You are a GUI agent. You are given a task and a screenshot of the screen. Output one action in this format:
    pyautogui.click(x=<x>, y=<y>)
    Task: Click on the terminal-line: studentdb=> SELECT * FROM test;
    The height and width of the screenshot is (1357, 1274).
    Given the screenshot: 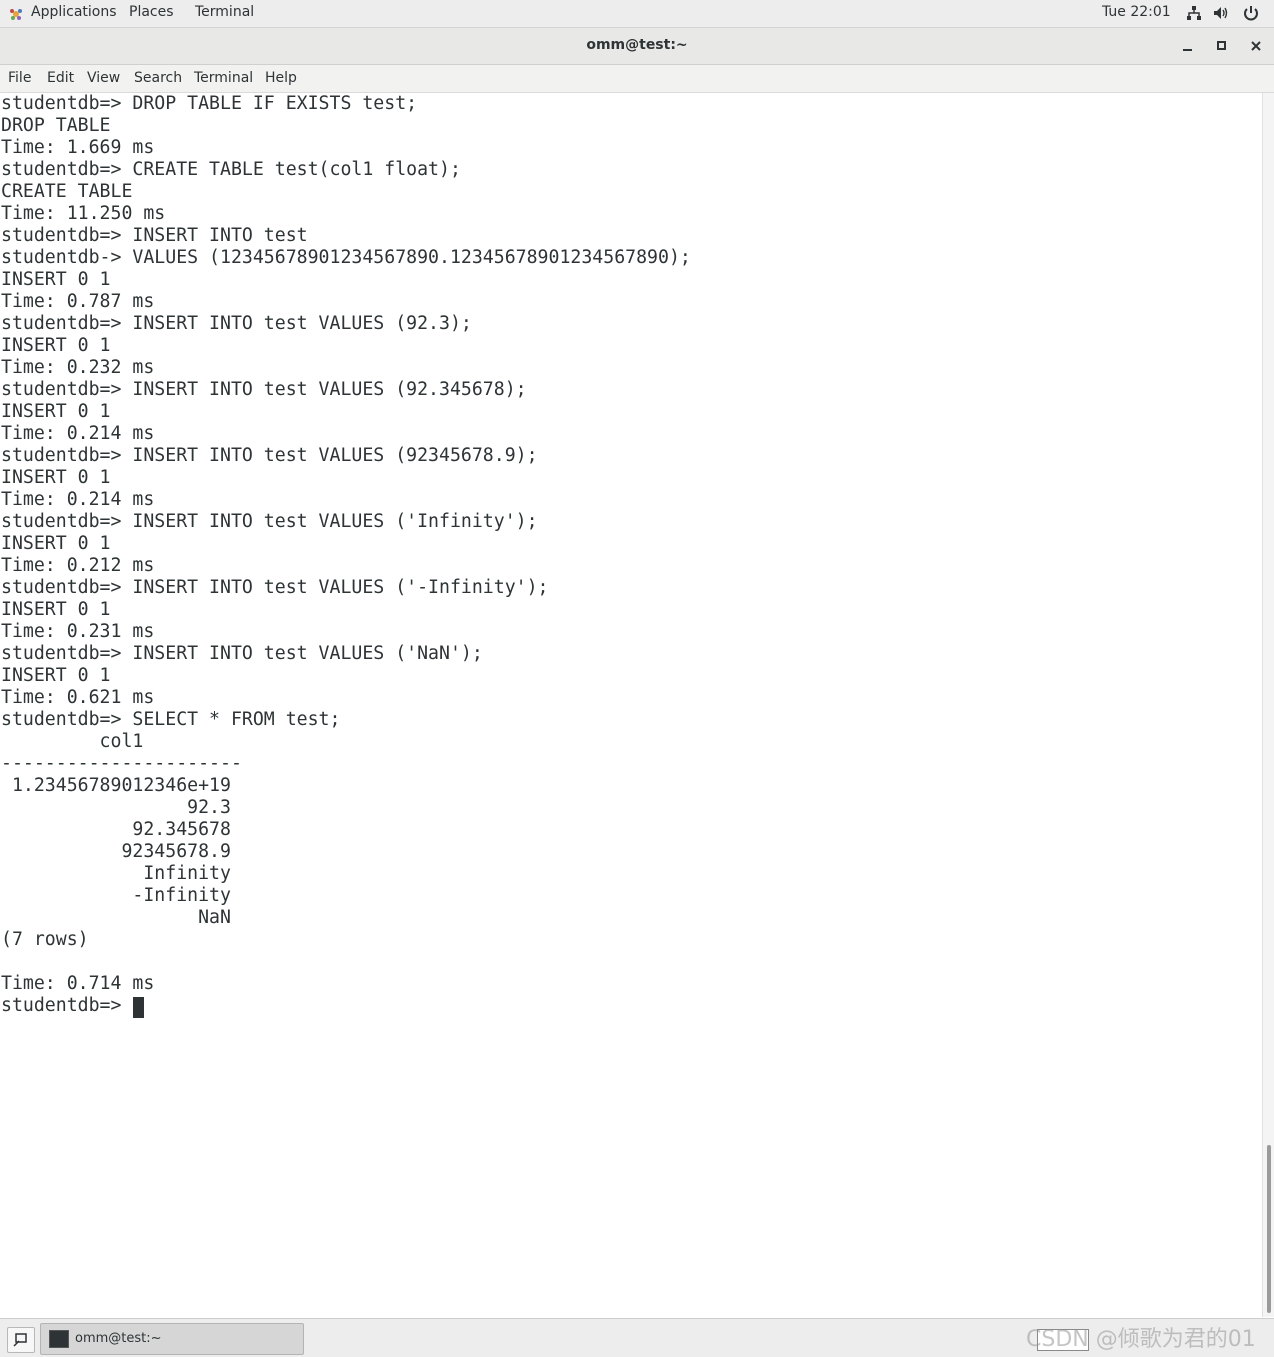 What is the action you would take?
    pyautogui.click(x=171, y=719)
    